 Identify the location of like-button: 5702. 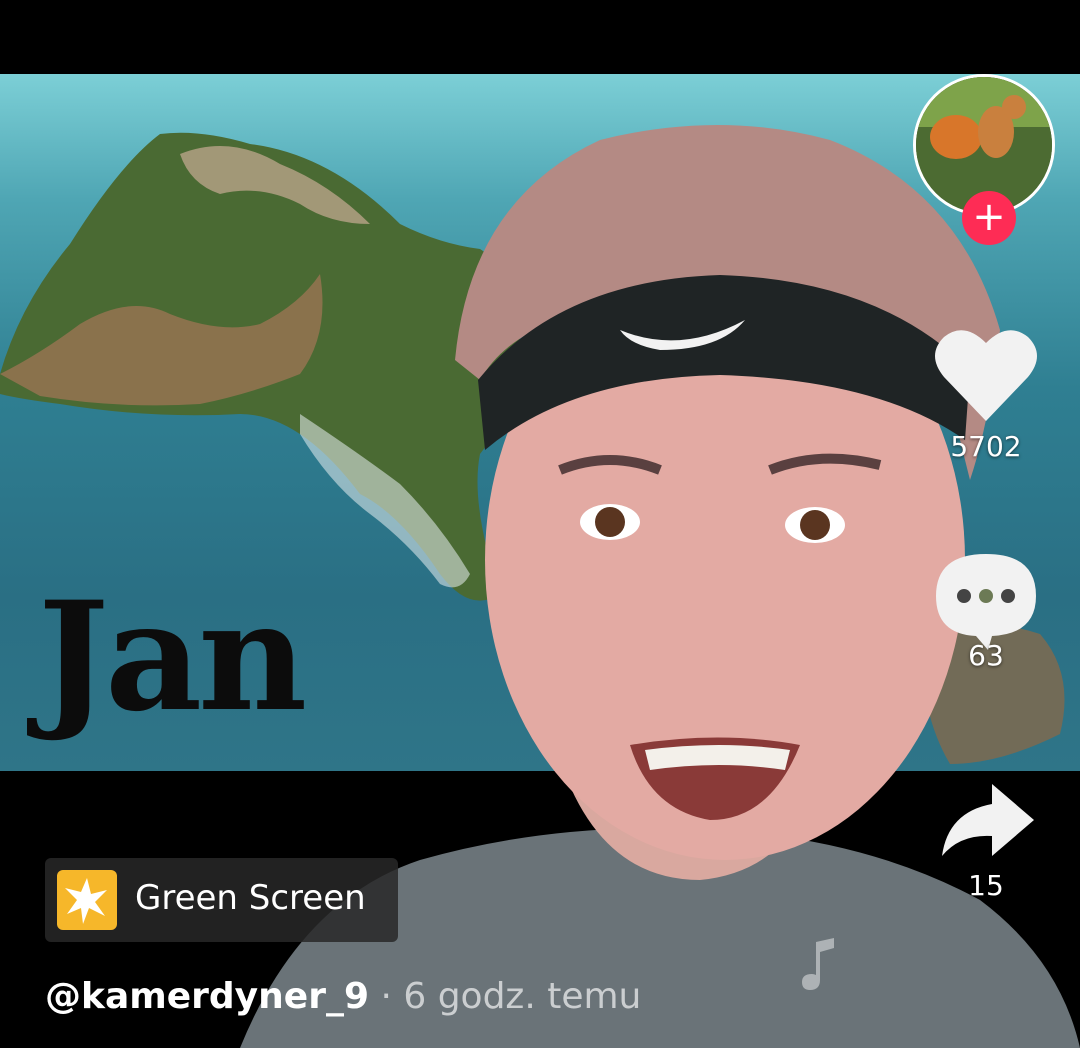
(986, 394).